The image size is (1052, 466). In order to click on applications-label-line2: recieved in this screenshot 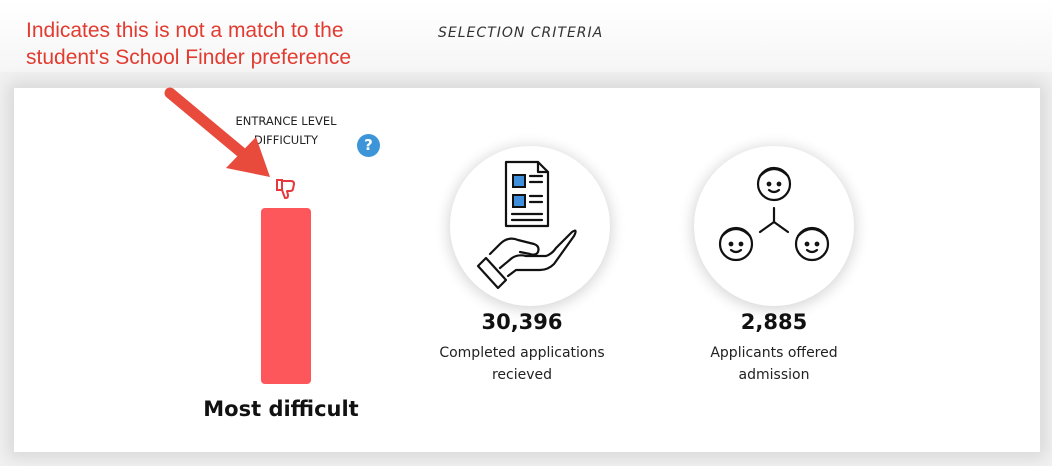, I will do `click(522, 375)`.